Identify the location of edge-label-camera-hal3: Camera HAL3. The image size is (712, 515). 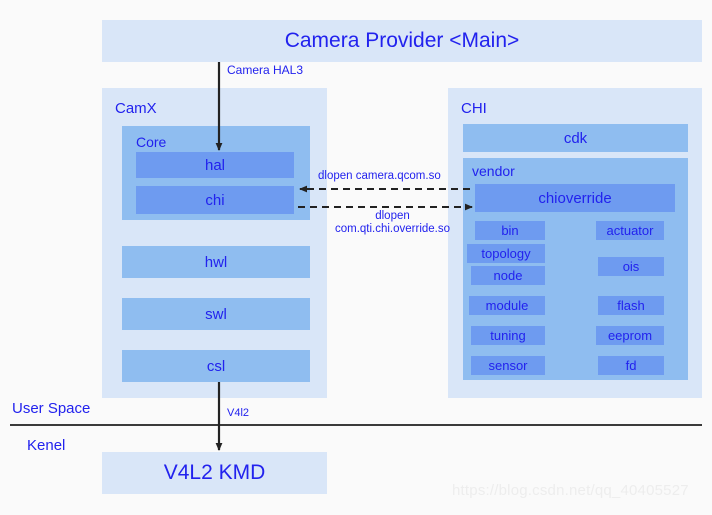
(265, 70).